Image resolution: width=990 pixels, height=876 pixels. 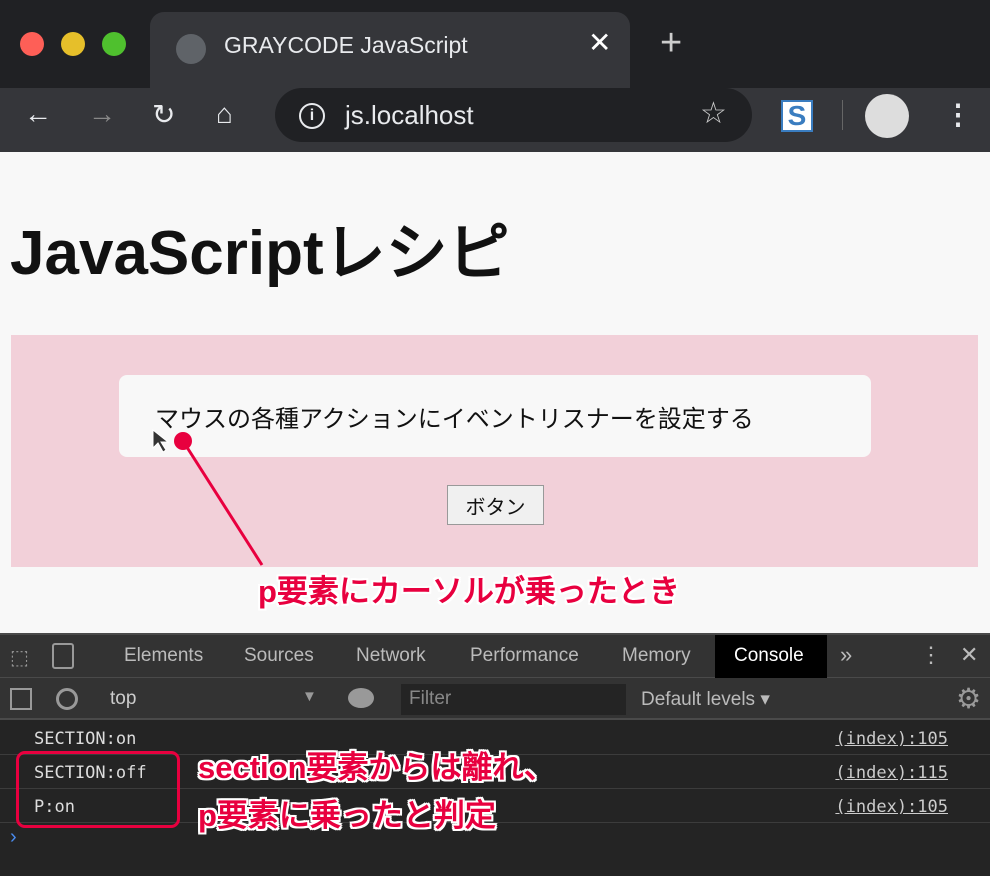 What do you see at coordinates (513, 699) in the screenshot?
I see `filter-input: Filter` at bounding box center [513, 699].